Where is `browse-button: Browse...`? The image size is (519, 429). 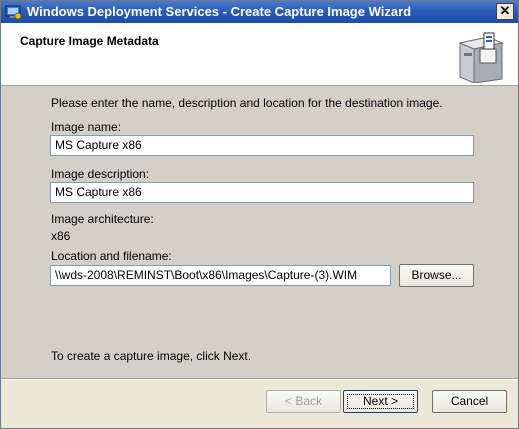
browse-button: Browse... is located at coordinates (436, 275).